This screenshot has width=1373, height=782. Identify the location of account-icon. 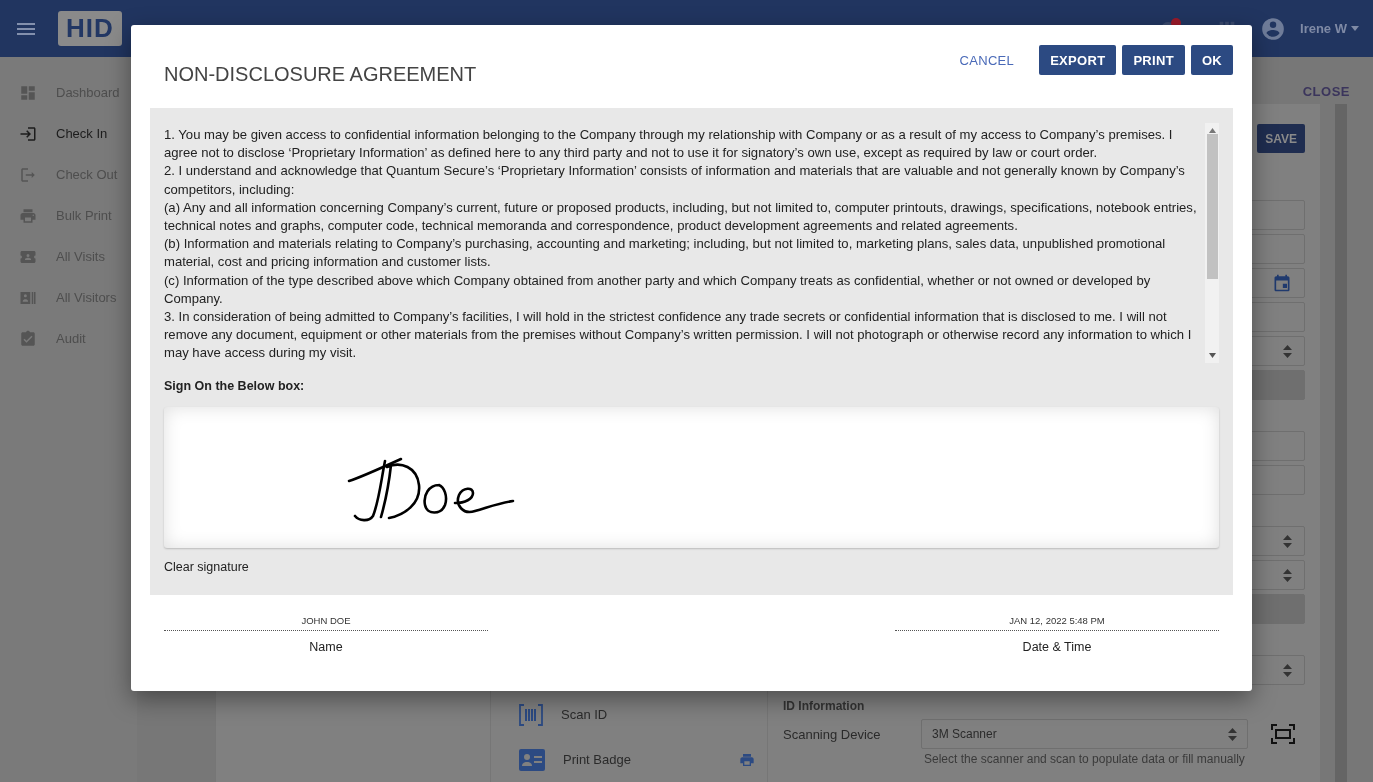
(1273, 28).